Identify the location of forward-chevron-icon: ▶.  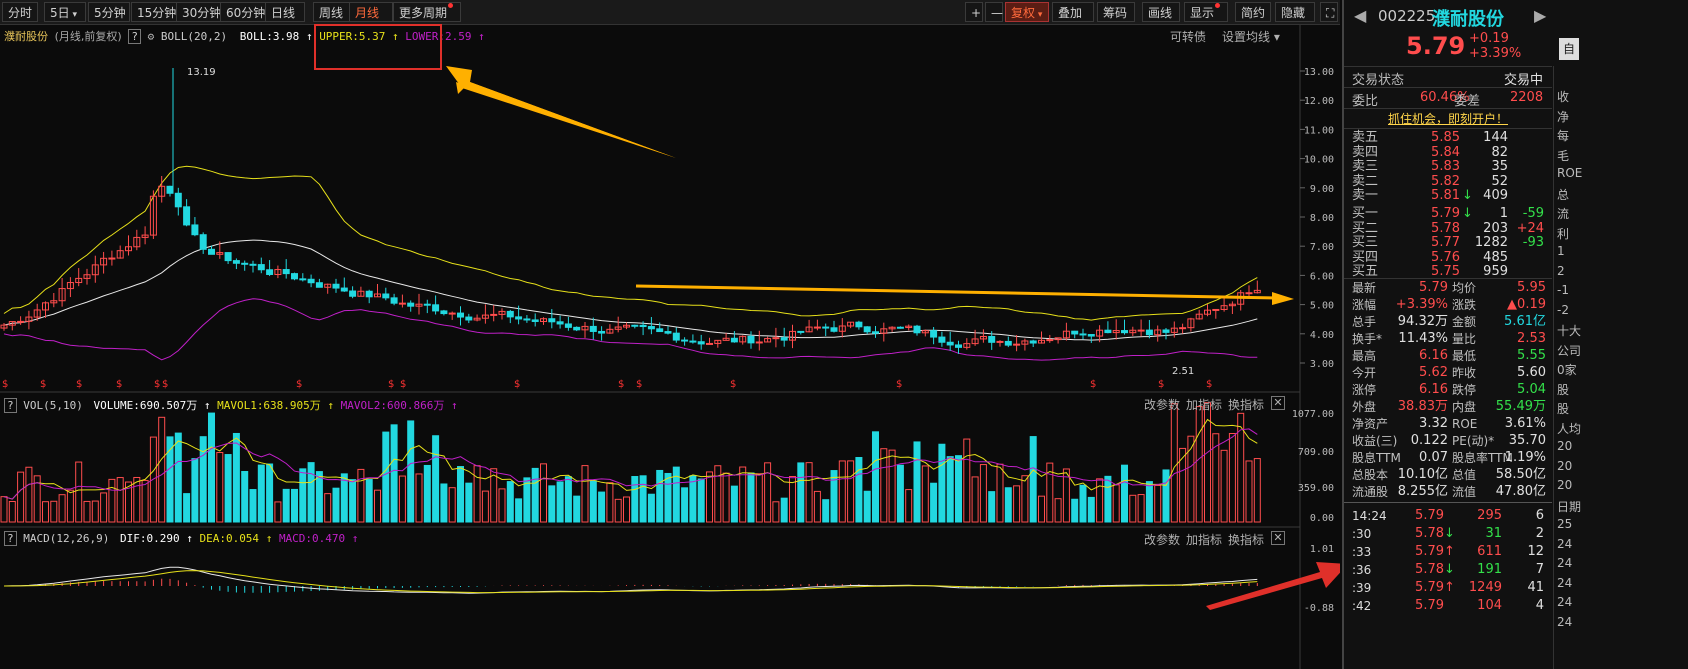
(1540, 15).